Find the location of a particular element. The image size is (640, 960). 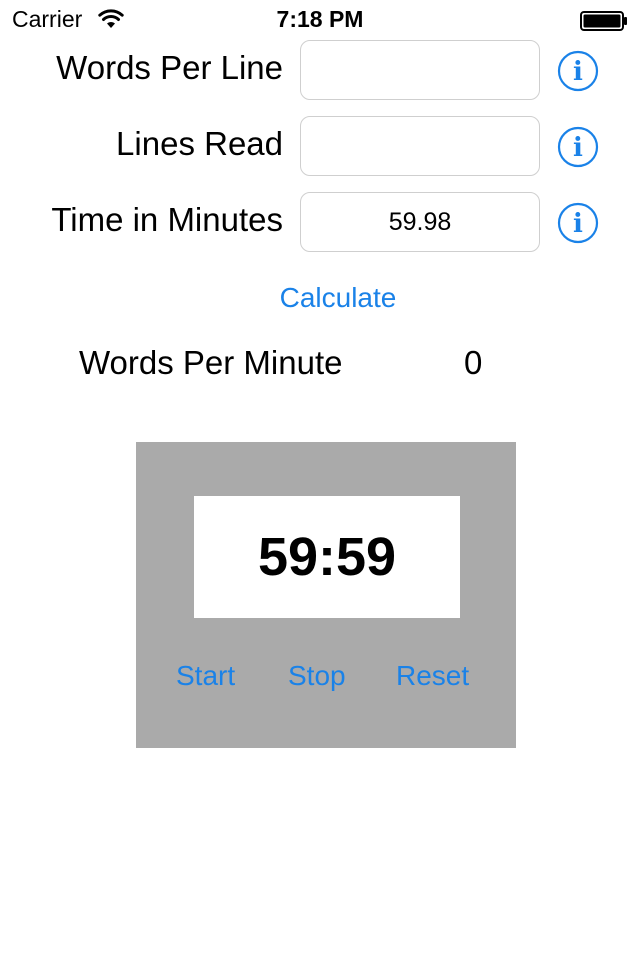

calculate-button: Calculate is located at coordinates (320, 298).